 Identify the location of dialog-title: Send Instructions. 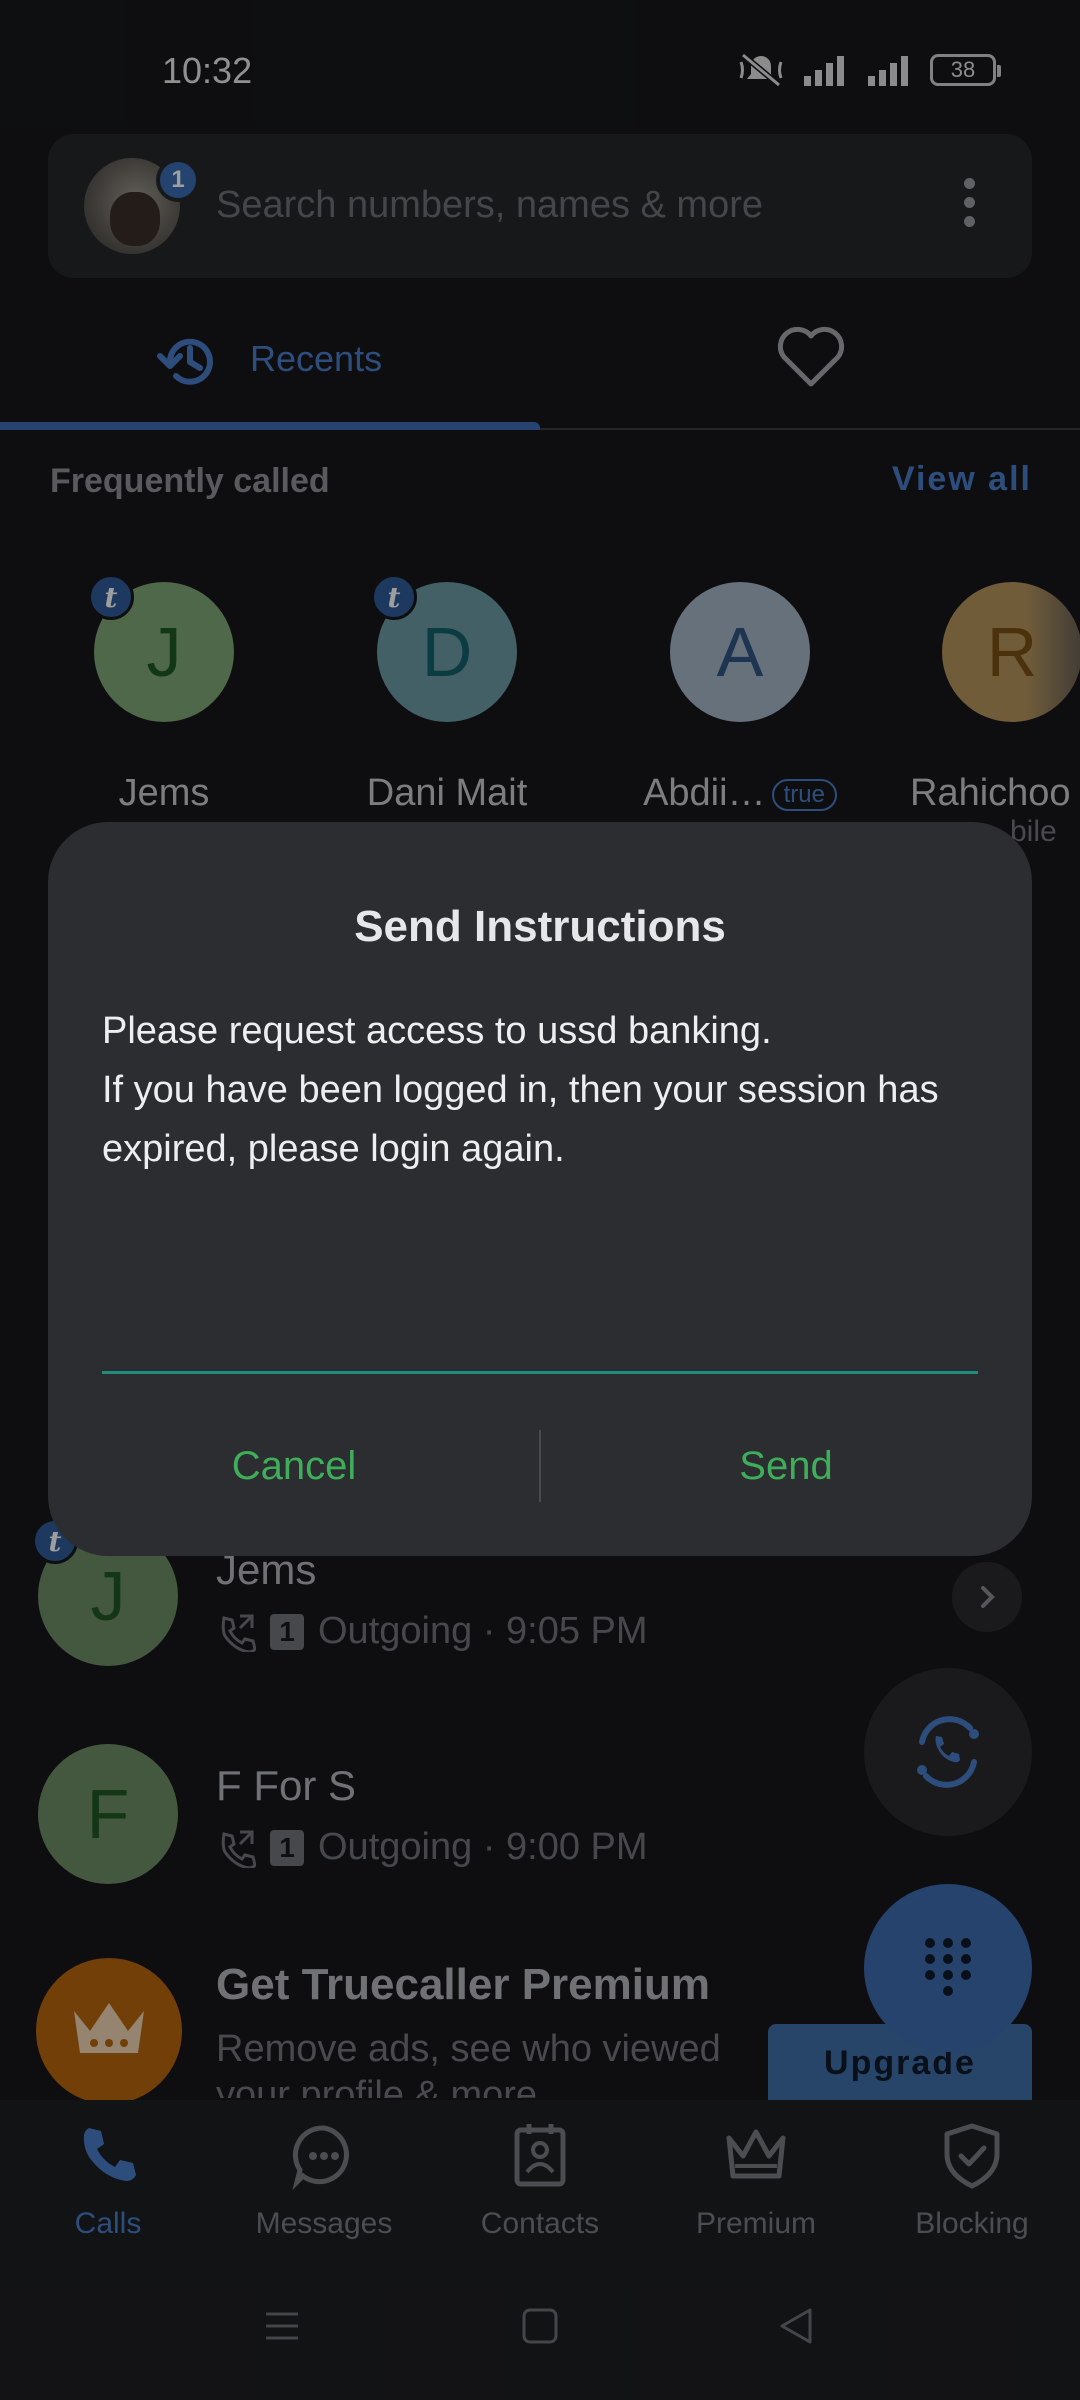
(540, 926).